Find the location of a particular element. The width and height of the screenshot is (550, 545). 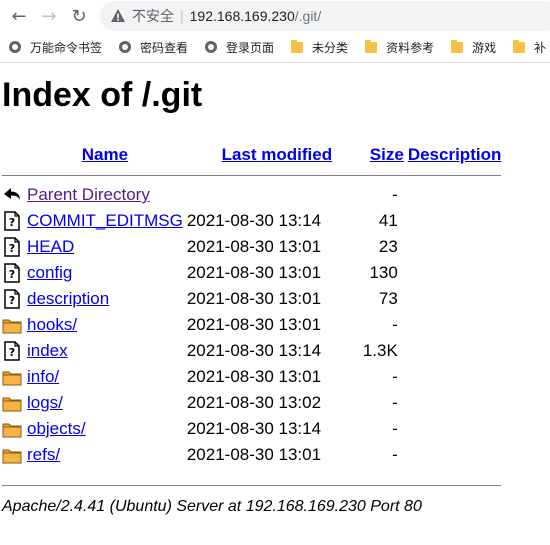

name-cell: objects/ is located at coordinates (105, 429).